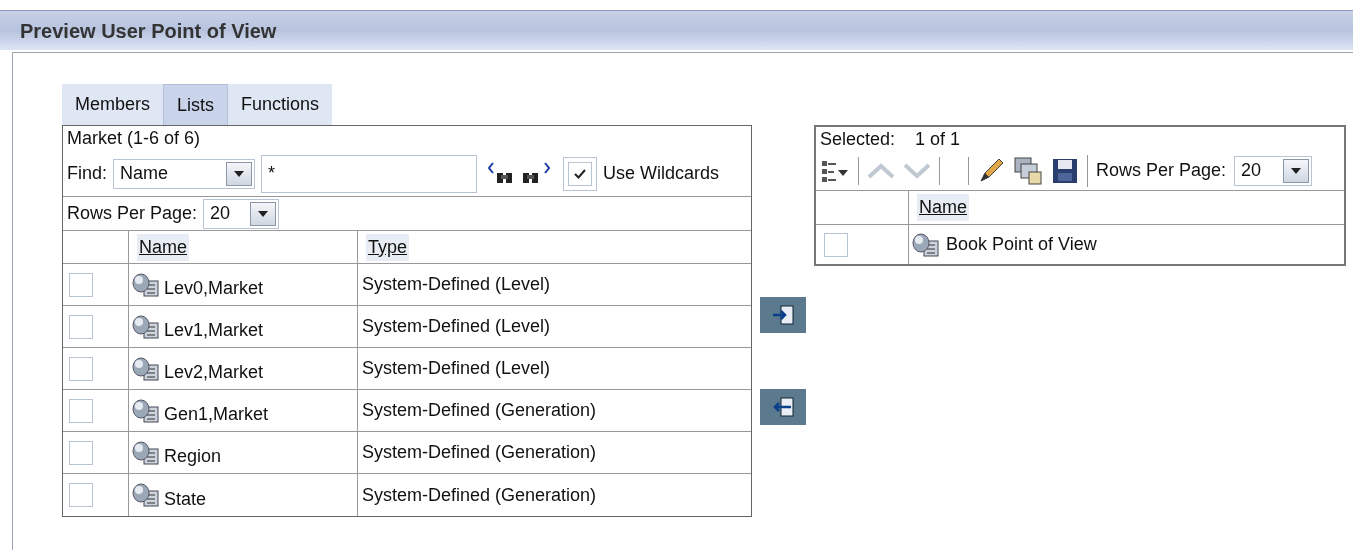 This screenshot has width=1353, height=550. What do you see at coordinates (134, 138) in the screenshot?
I see `list-heading: Market (1-6 of 6)` at bounding box center [134, 138].